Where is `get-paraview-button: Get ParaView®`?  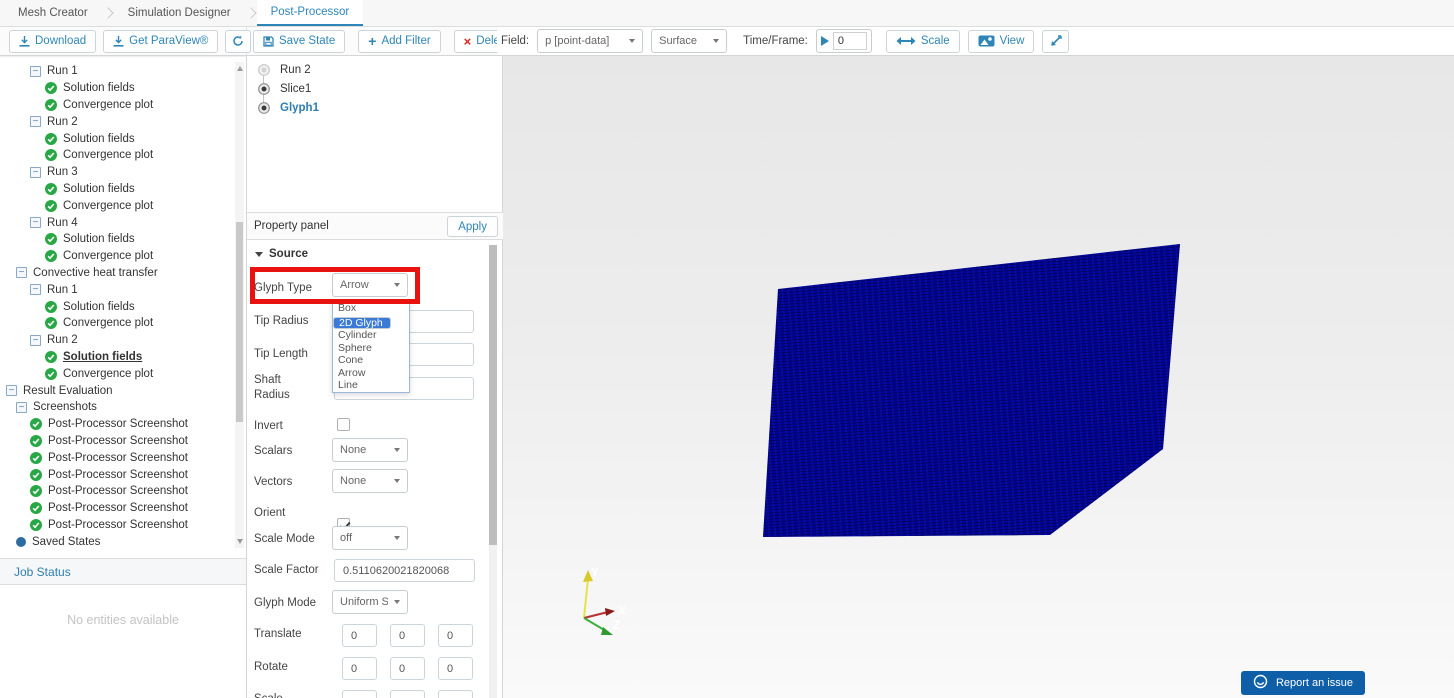
get-paraview-button: Get ParaView® is located at coordinates (161, 41).